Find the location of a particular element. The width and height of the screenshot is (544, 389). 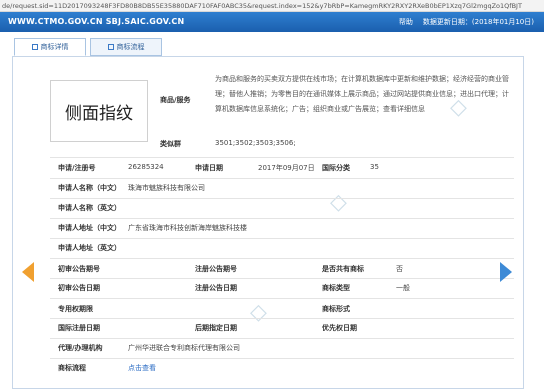

tab-label: 商标详情 is located at coordinates (54, 47).